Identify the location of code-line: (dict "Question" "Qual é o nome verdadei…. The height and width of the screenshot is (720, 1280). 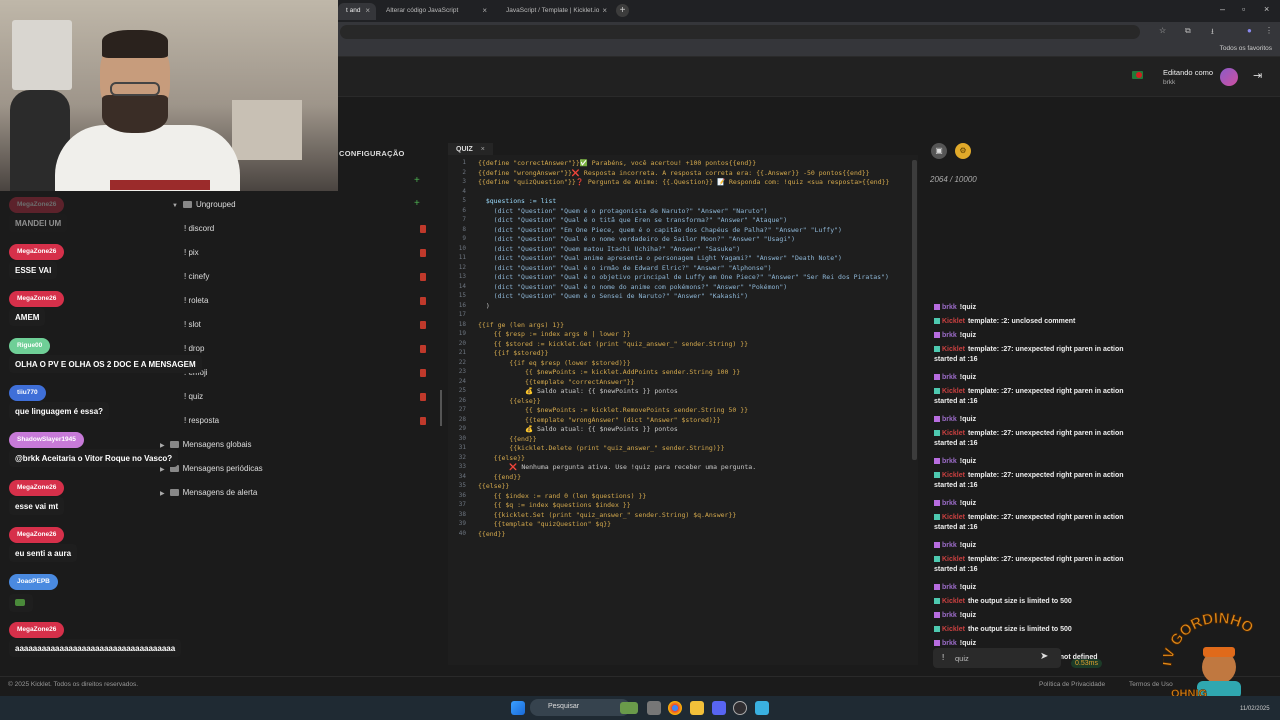
(636, 239).